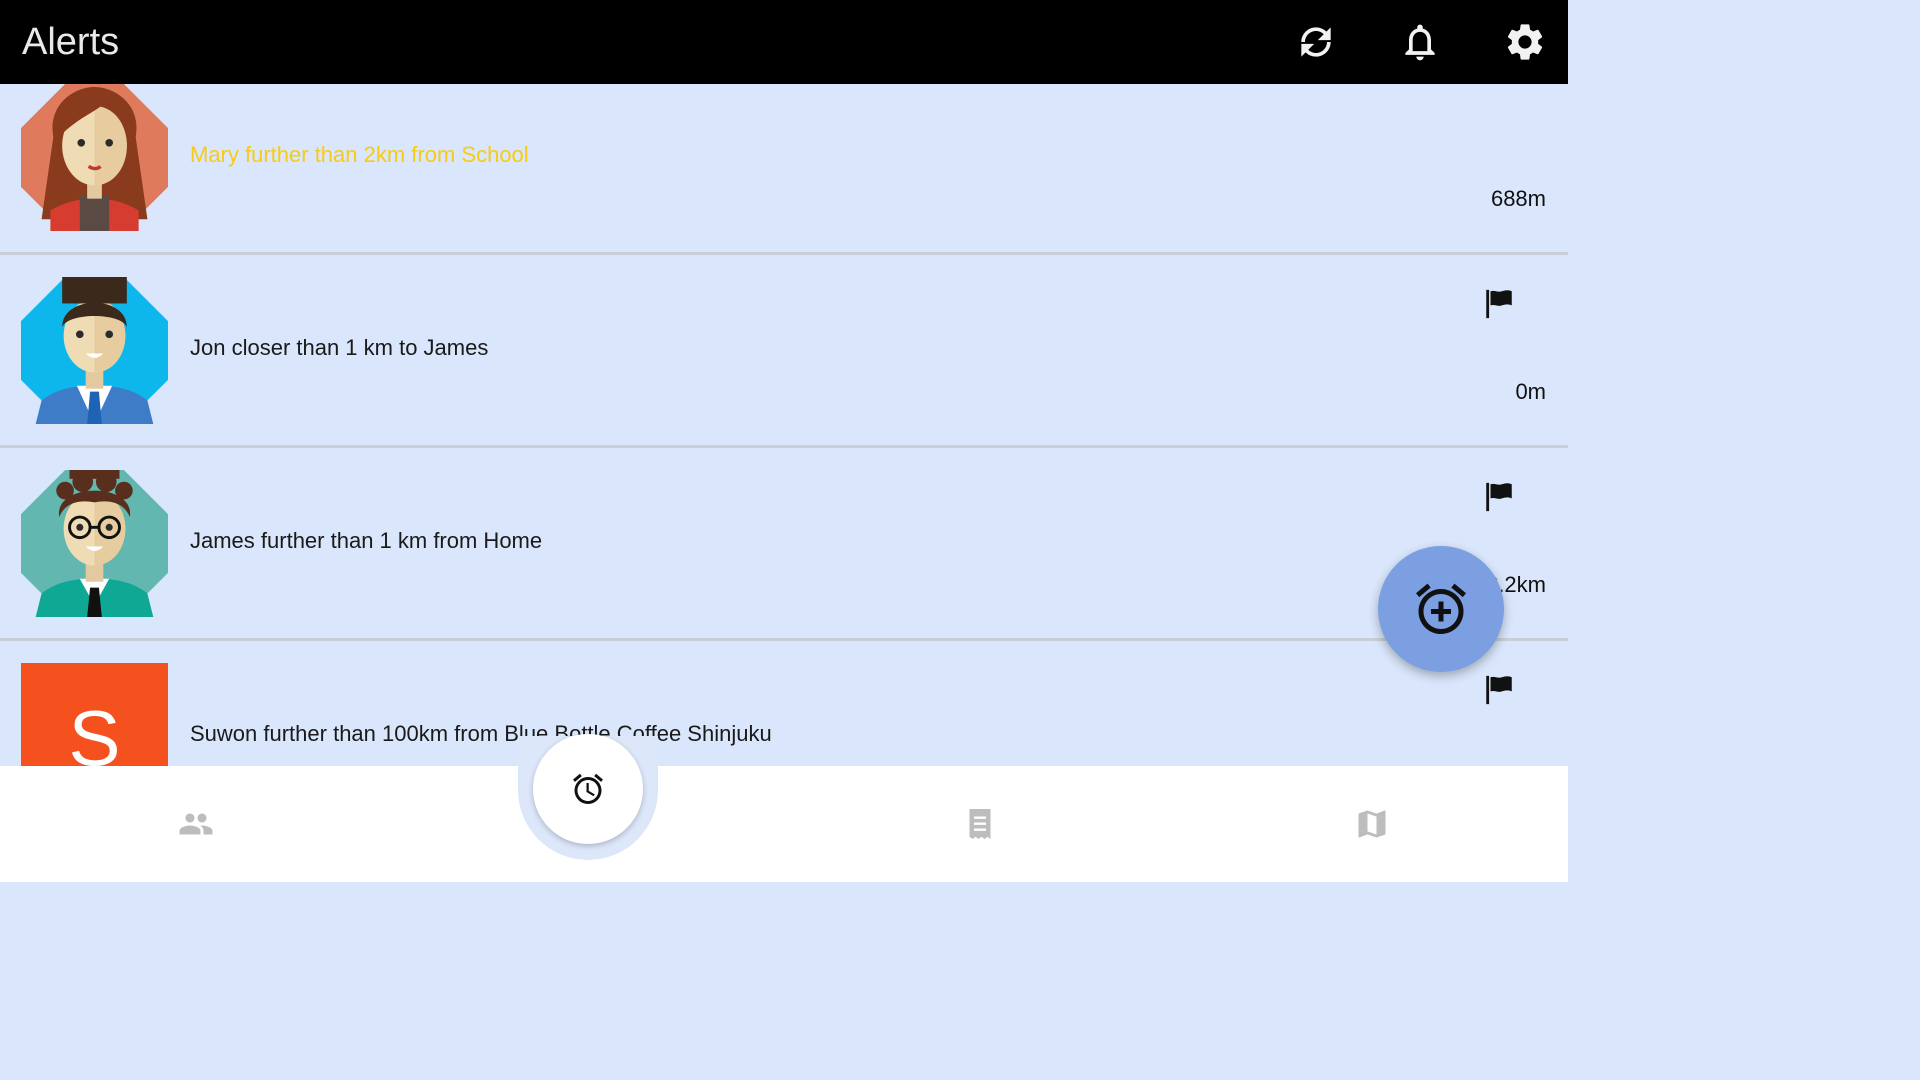  Describe the element at coordinates (94, 714) in the screenshot. I see `letter-avatar: S` at that location.